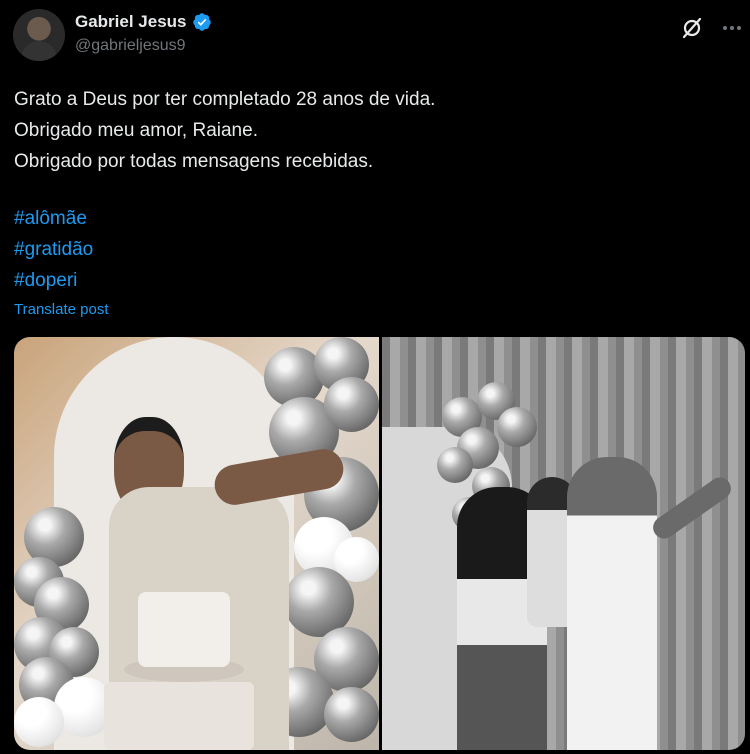  What do you see at coordinates (131, 22) in the screenshot?
I see `author-name: Gabriel Jesus` at bounding box center [131, 22].